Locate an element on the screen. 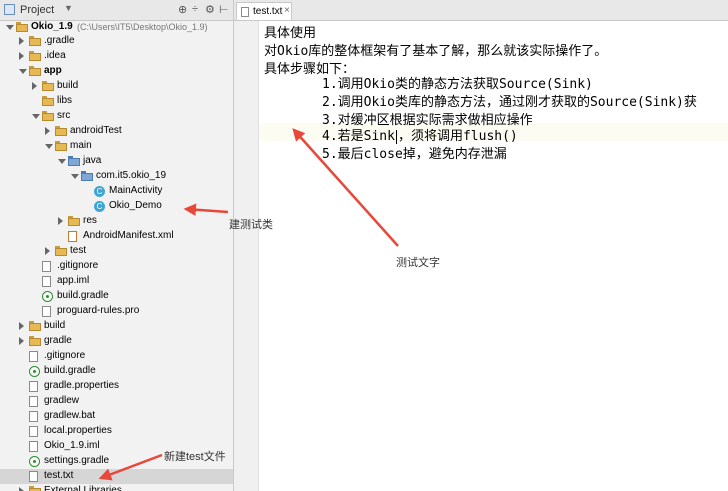  tree-item-label: libs is located at coordinates (65, 100).